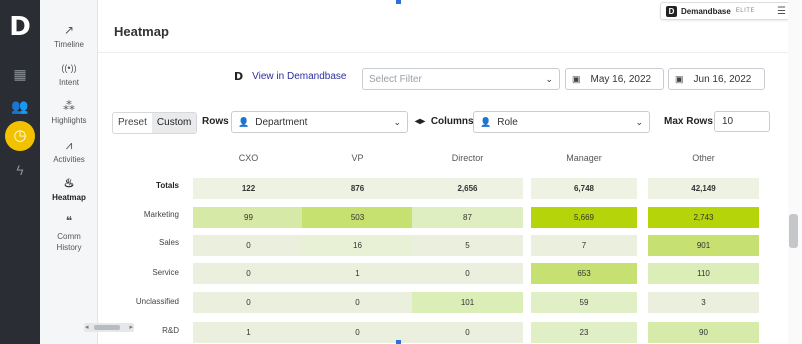 The height and width of the screenshot is (344, 802). I want to click on nav-label: Activities, so click(69, 159).